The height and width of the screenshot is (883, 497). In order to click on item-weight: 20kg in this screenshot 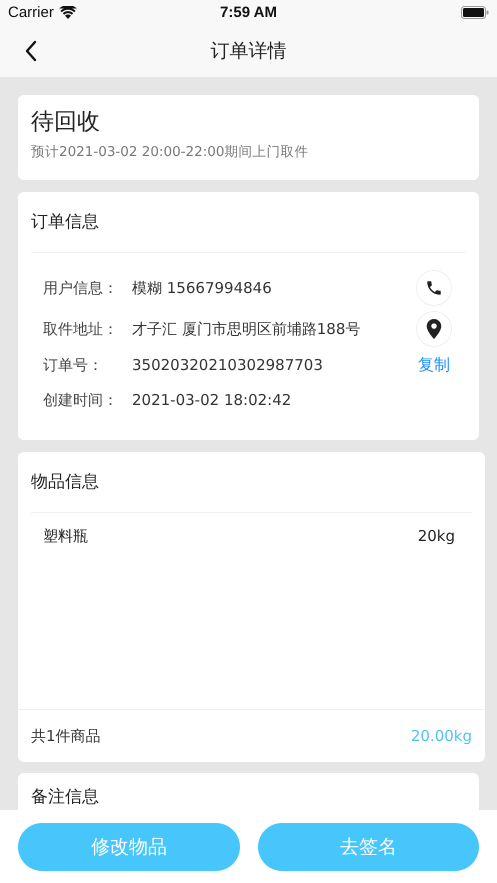, I will do `click(436, 536)`.